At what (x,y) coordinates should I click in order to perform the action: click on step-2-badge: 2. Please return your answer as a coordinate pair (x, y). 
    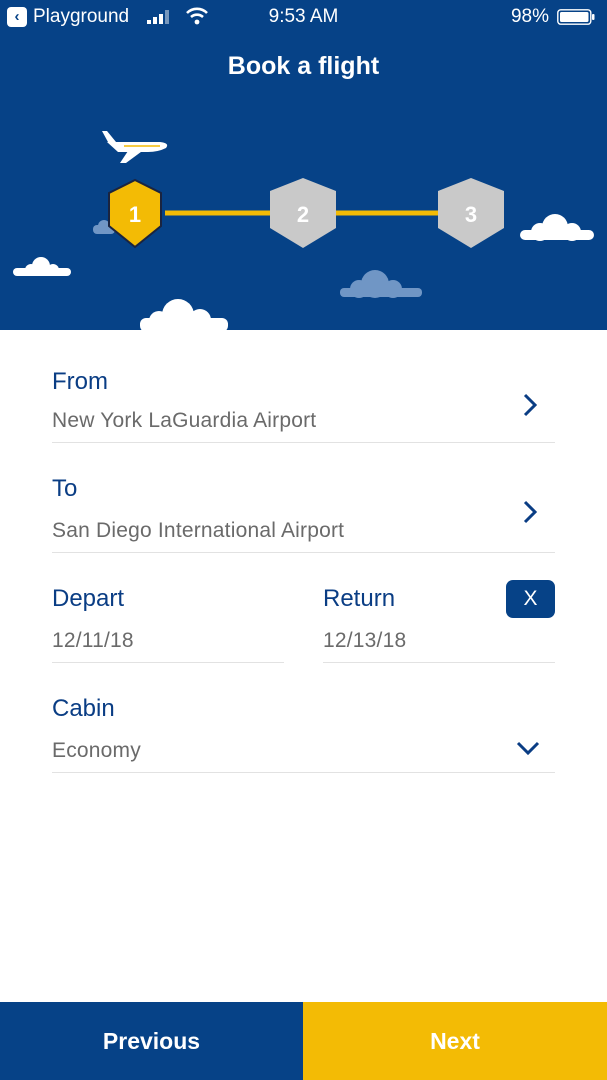
    Looking at the image, I should click on (303, 213).